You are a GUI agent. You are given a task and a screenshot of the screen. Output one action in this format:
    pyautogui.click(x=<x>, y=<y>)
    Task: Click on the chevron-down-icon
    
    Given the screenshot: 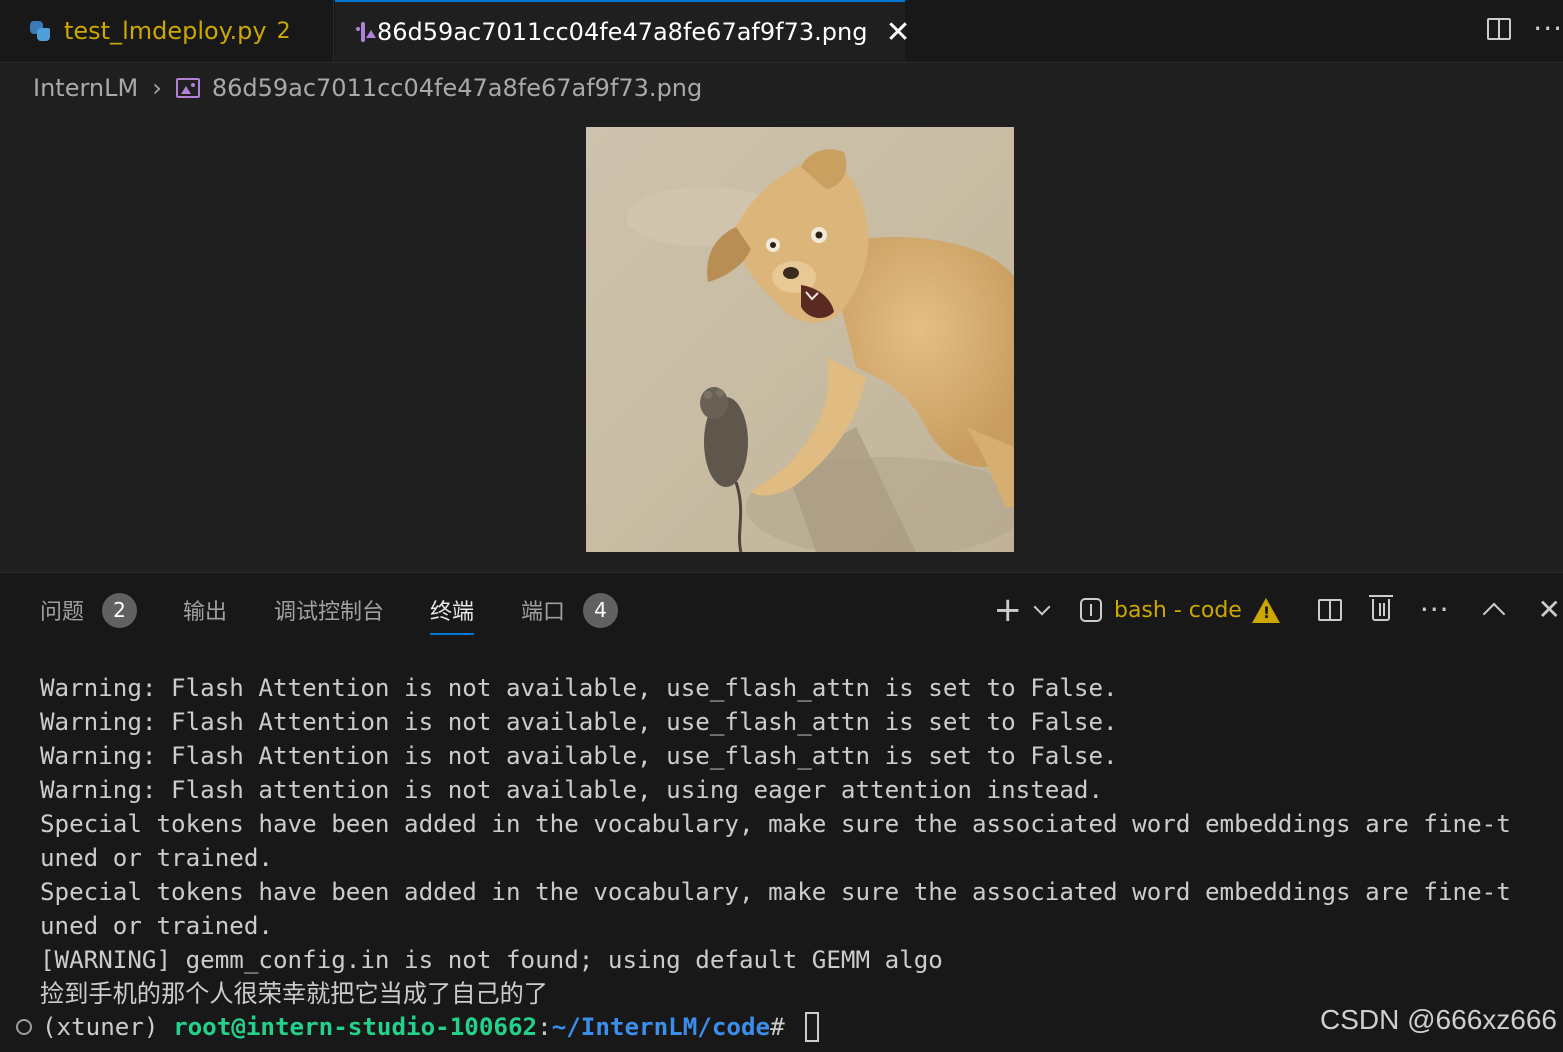 What is the action you would take?
    pyautogui.click(x=1042, y=607)
    